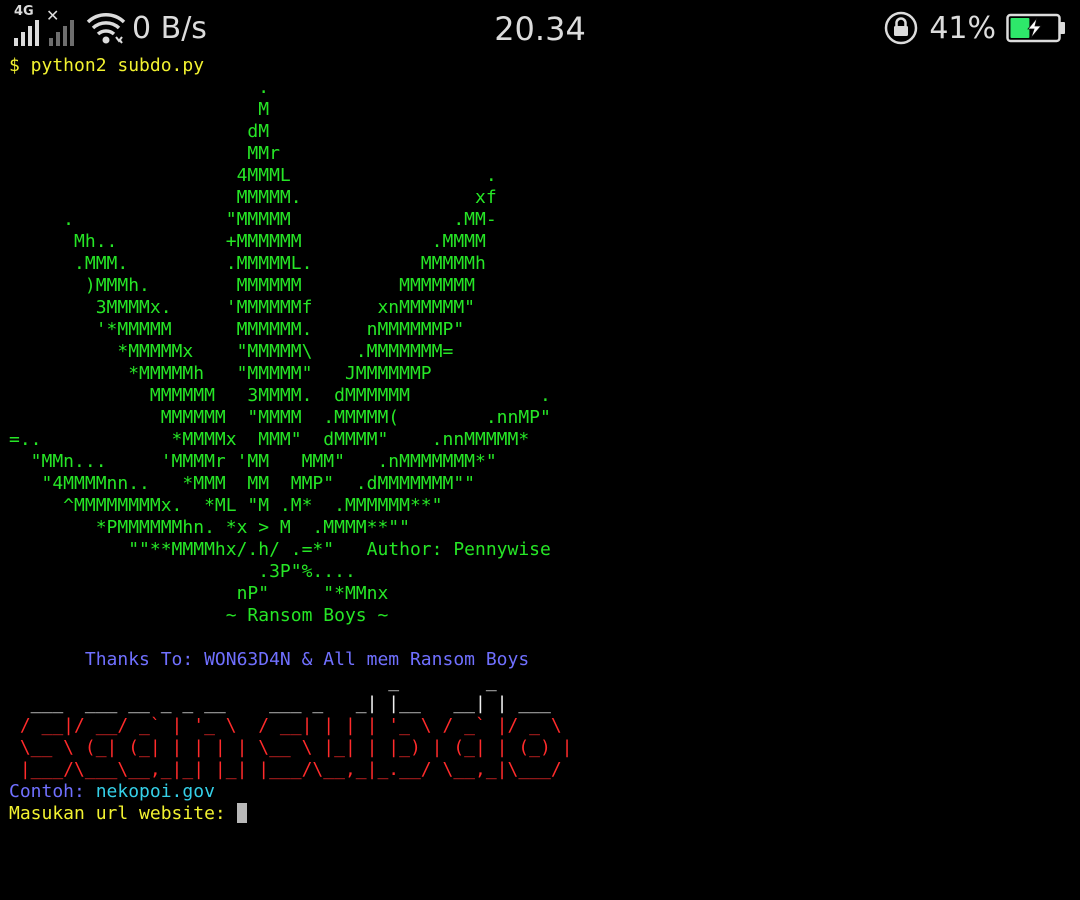 The image size is (1080, 900). I want to click on status-bar-right: 41%, so click(974, 28).